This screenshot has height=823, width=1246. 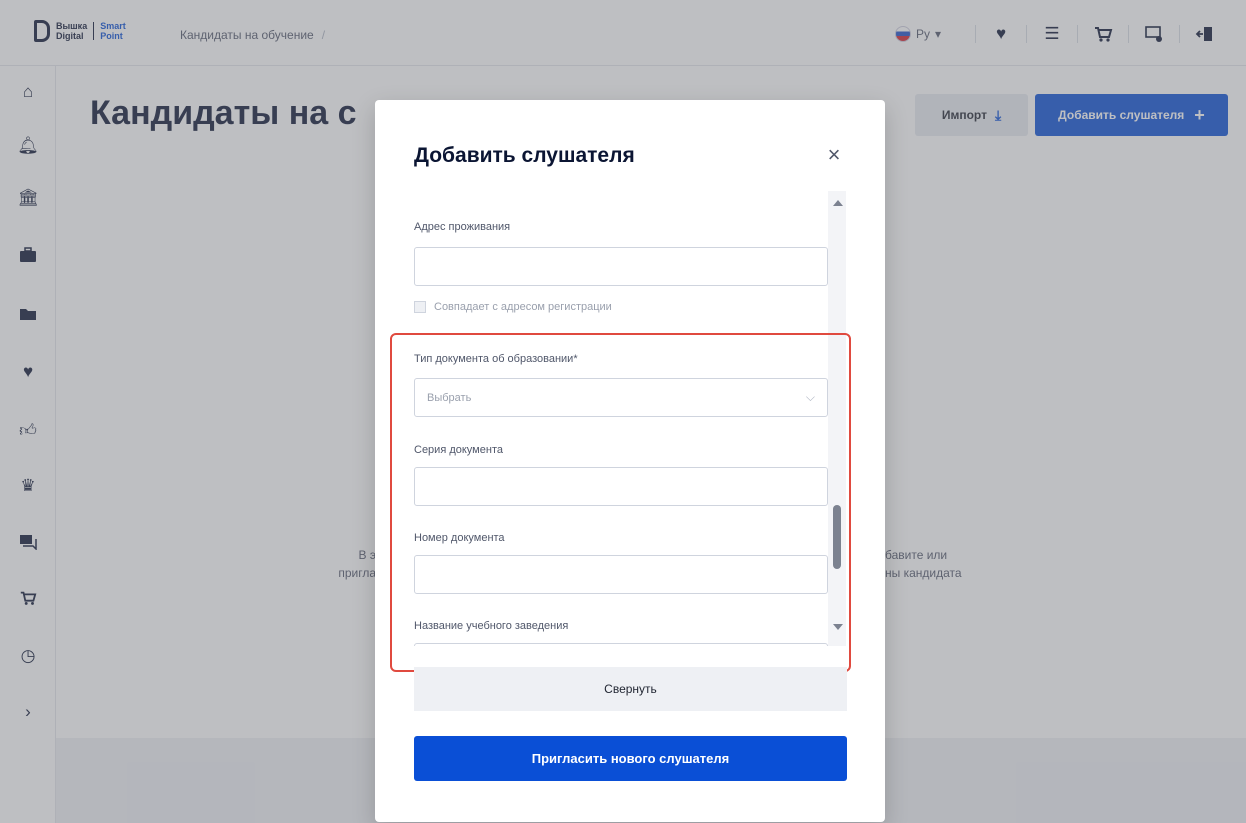 What do you see at coordinates (449, 397) in the screenshot?
I see `doc-type-placeholder: Выбрать` at bounding box center [449, 397].